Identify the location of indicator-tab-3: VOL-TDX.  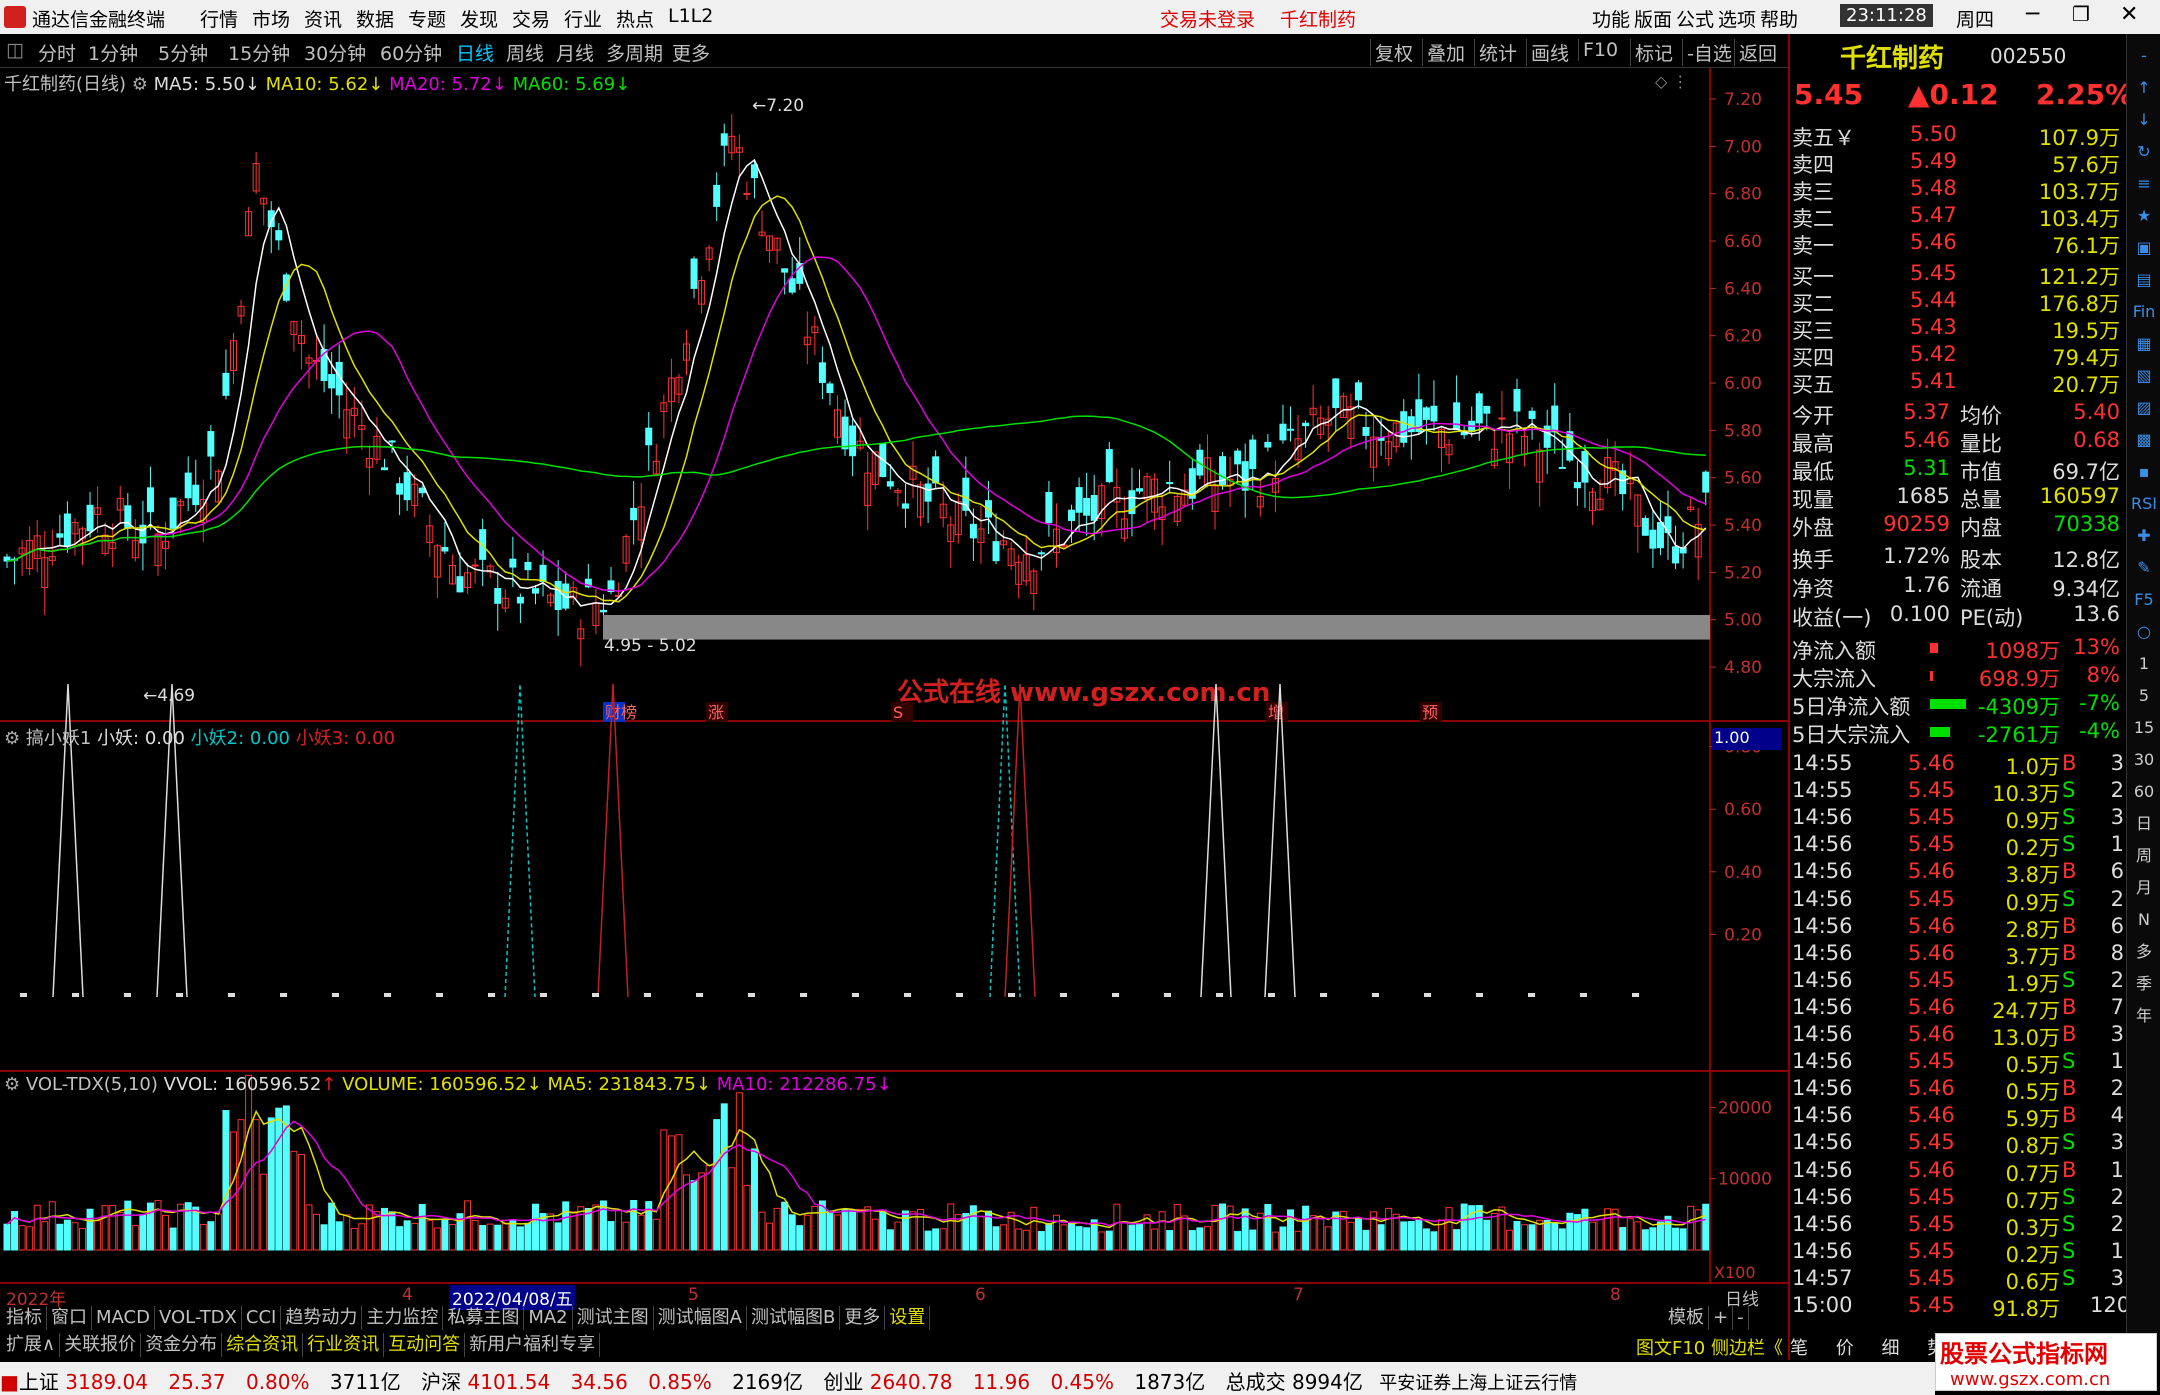
(198, 1318).